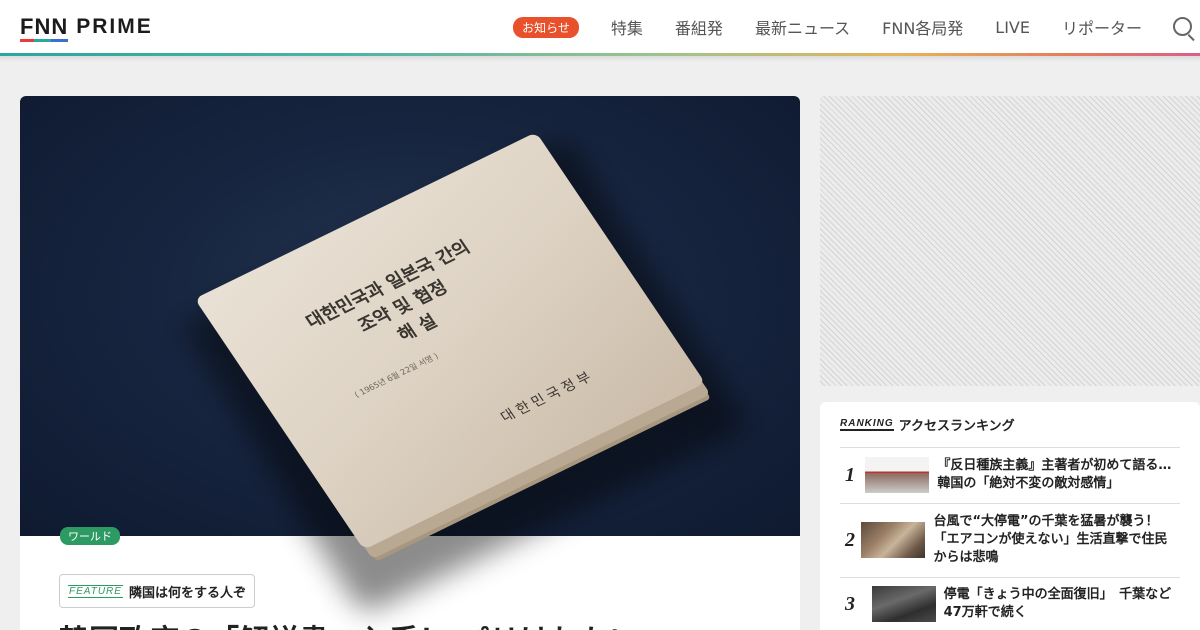  I want to click on logo-fnn: FNN, so click(44, 28).